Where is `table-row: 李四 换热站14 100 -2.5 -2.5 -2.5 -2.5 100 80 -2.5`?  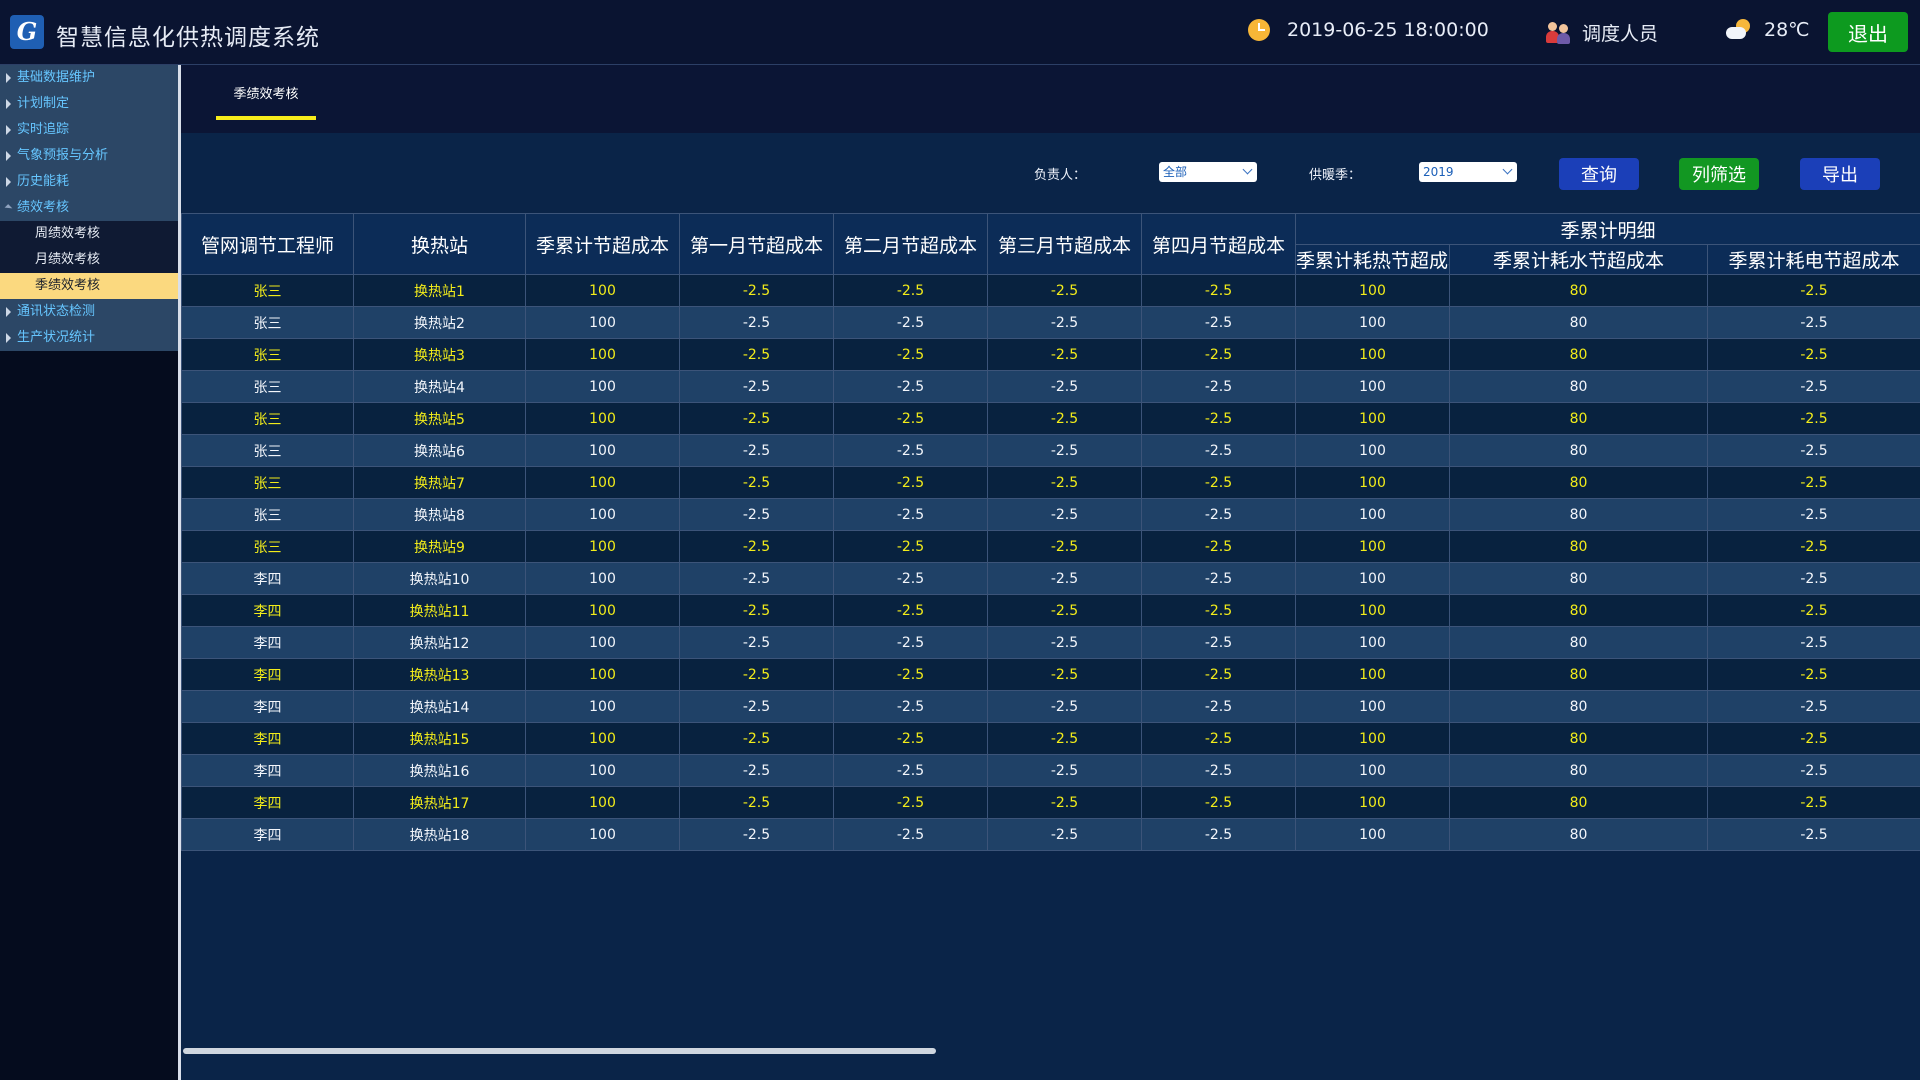 table-row: 李四 换热站14 100 -2.5 -2.5 -2.5 -2.5 100 80 -2.5 is located at coordinates (1050, 706).